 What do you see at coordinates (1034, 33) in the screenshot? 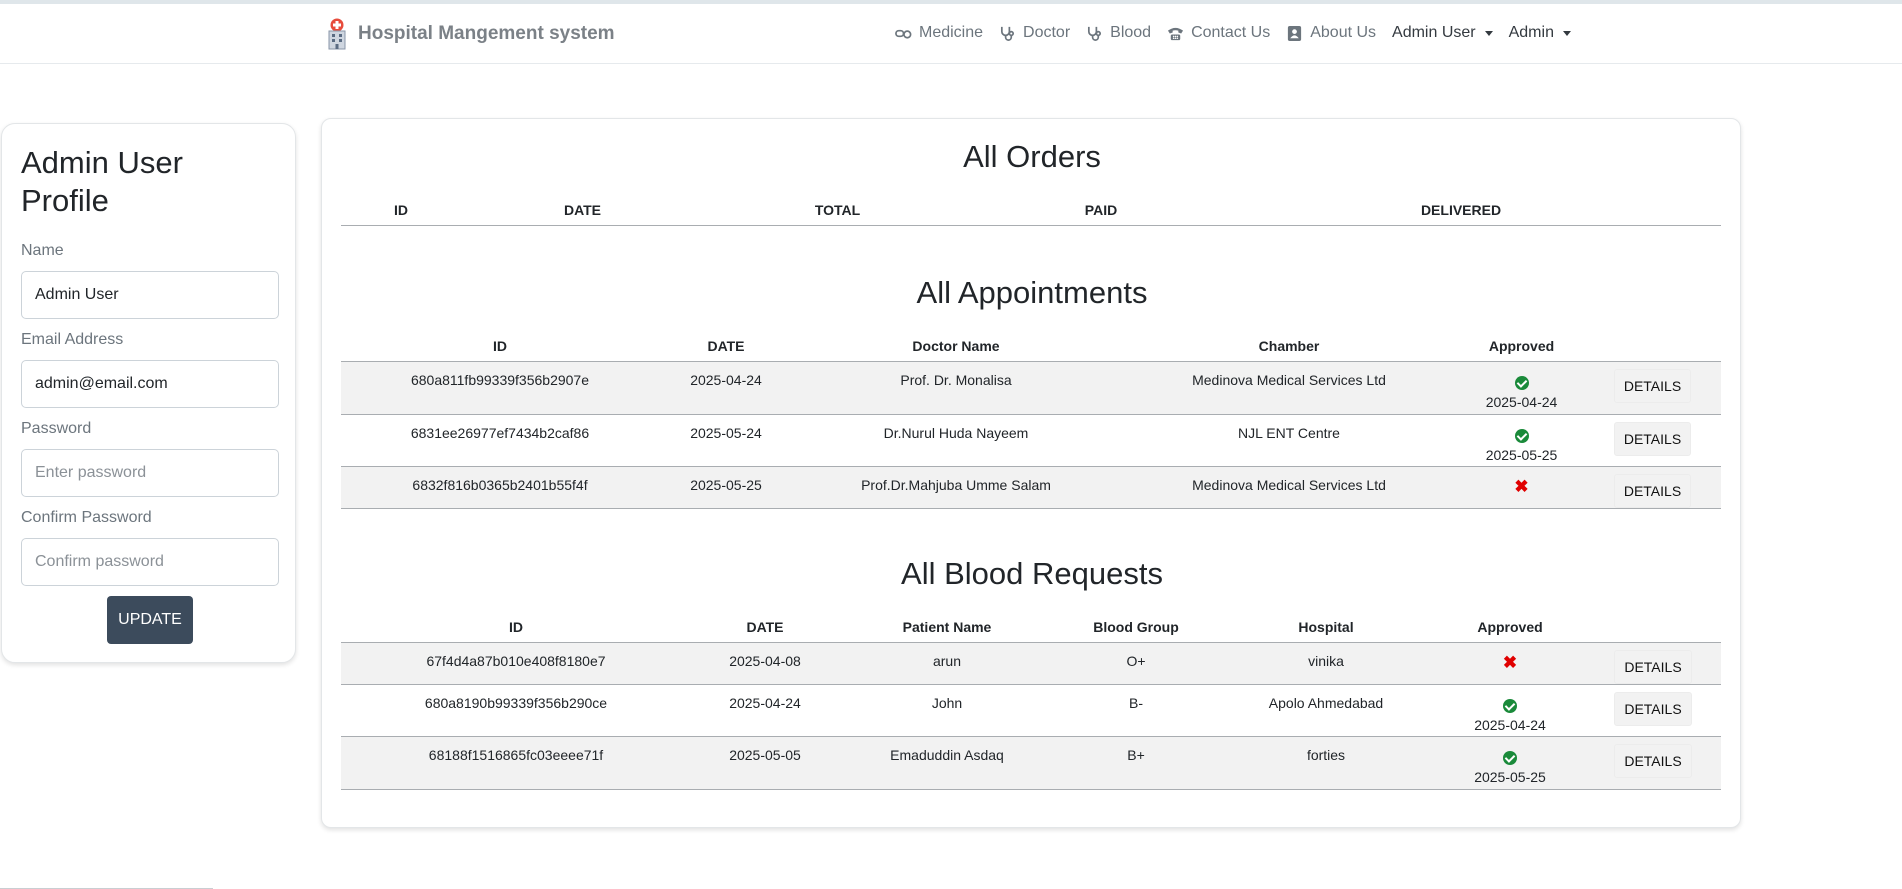
I see `nav-doctor: Doctor` at bounding box center [1034, 33].